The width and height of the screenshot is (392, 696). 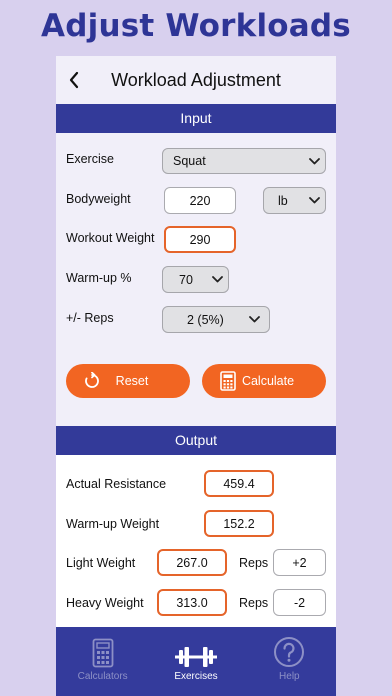 I want to click on barbell-icon, so click(x=195, y=649).